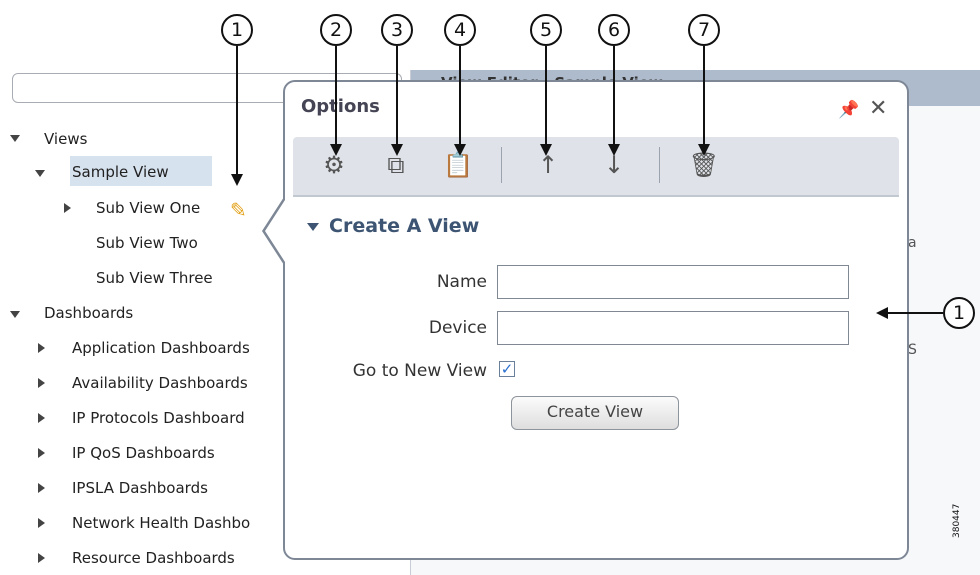 The width and height of the screenshot is (980, 575). What do you see at coordinates (15, 314) in the screenshot?
I see `expand-dashboards-icon` at bounding box center [15, 314].